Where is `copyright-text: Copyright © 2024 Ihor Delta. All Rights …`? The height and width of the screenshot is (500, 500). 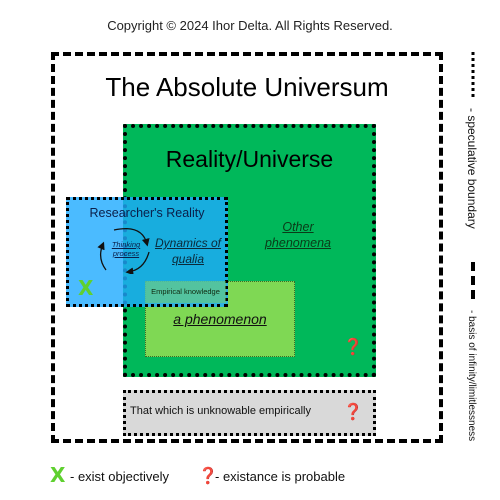
copyright-text: Copyright © 2024 Ihor Delta. All Rights … is located at coordinates (250, 25).